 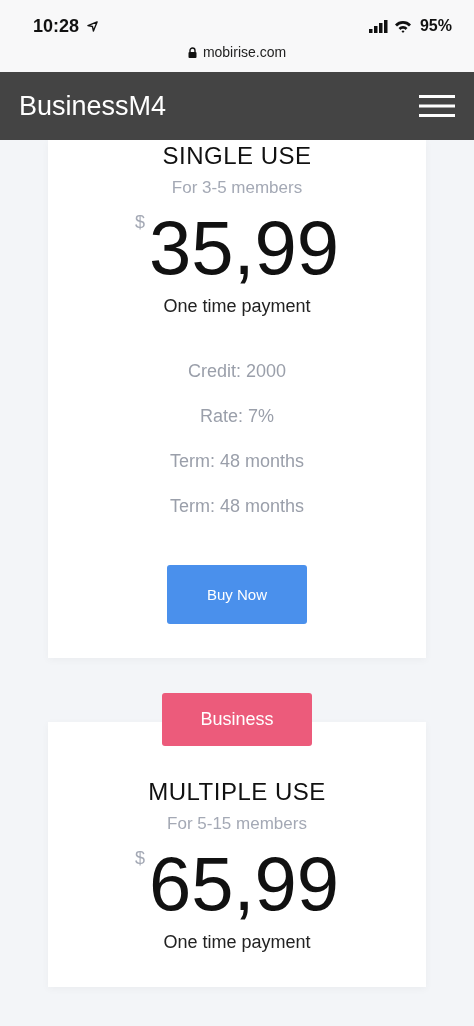 What do you see at coordinates (437, 106) in the screenshot?
I see `menu-icon` at bounding box center [437, 106].